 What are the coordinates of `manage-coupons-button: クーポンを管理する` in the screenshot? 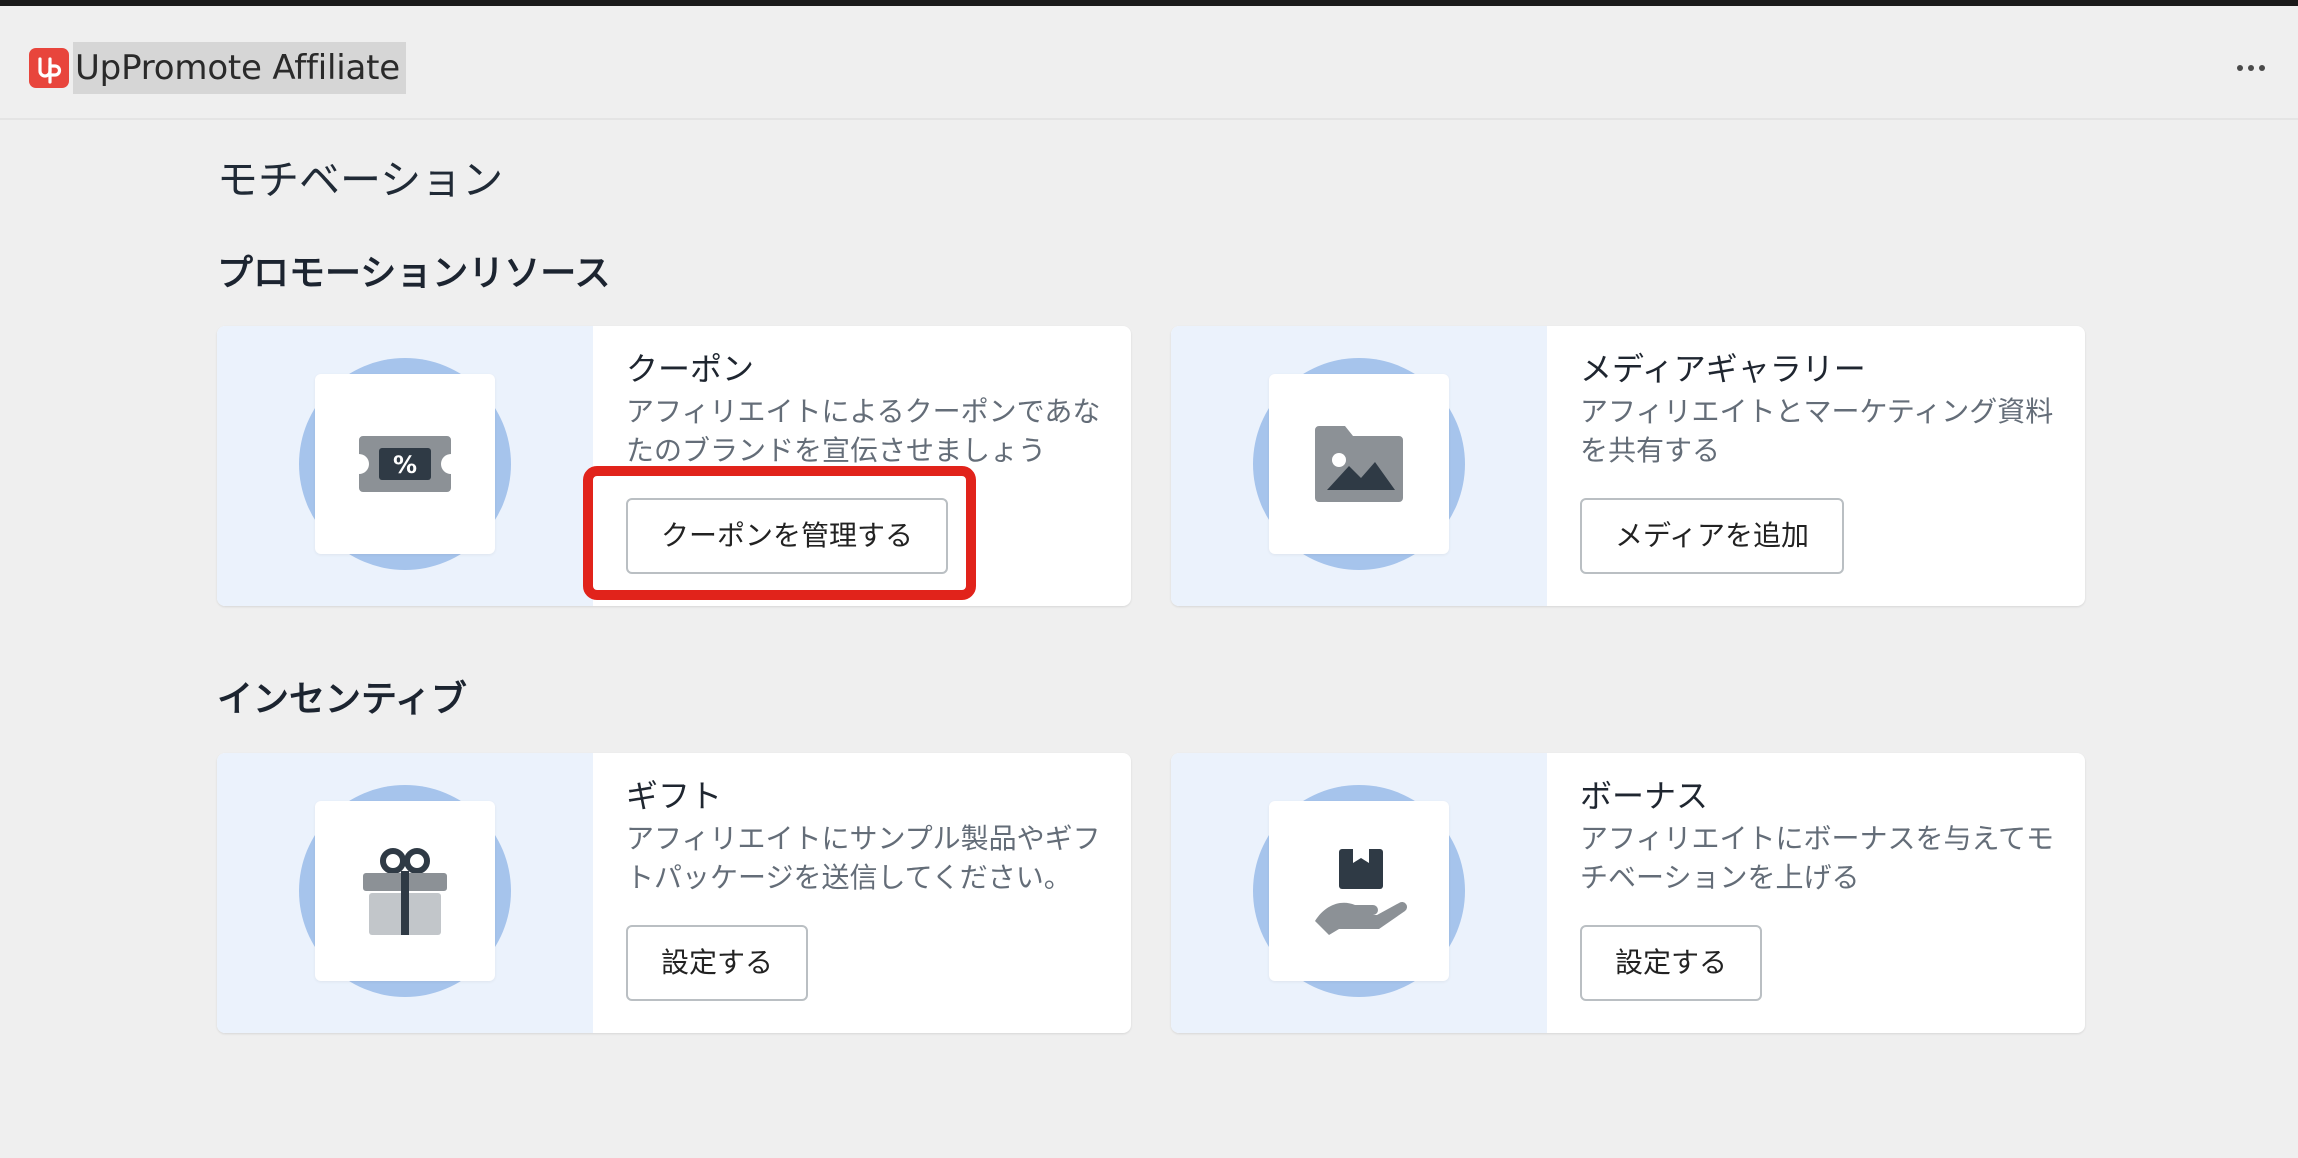 It's located at (787, 536).